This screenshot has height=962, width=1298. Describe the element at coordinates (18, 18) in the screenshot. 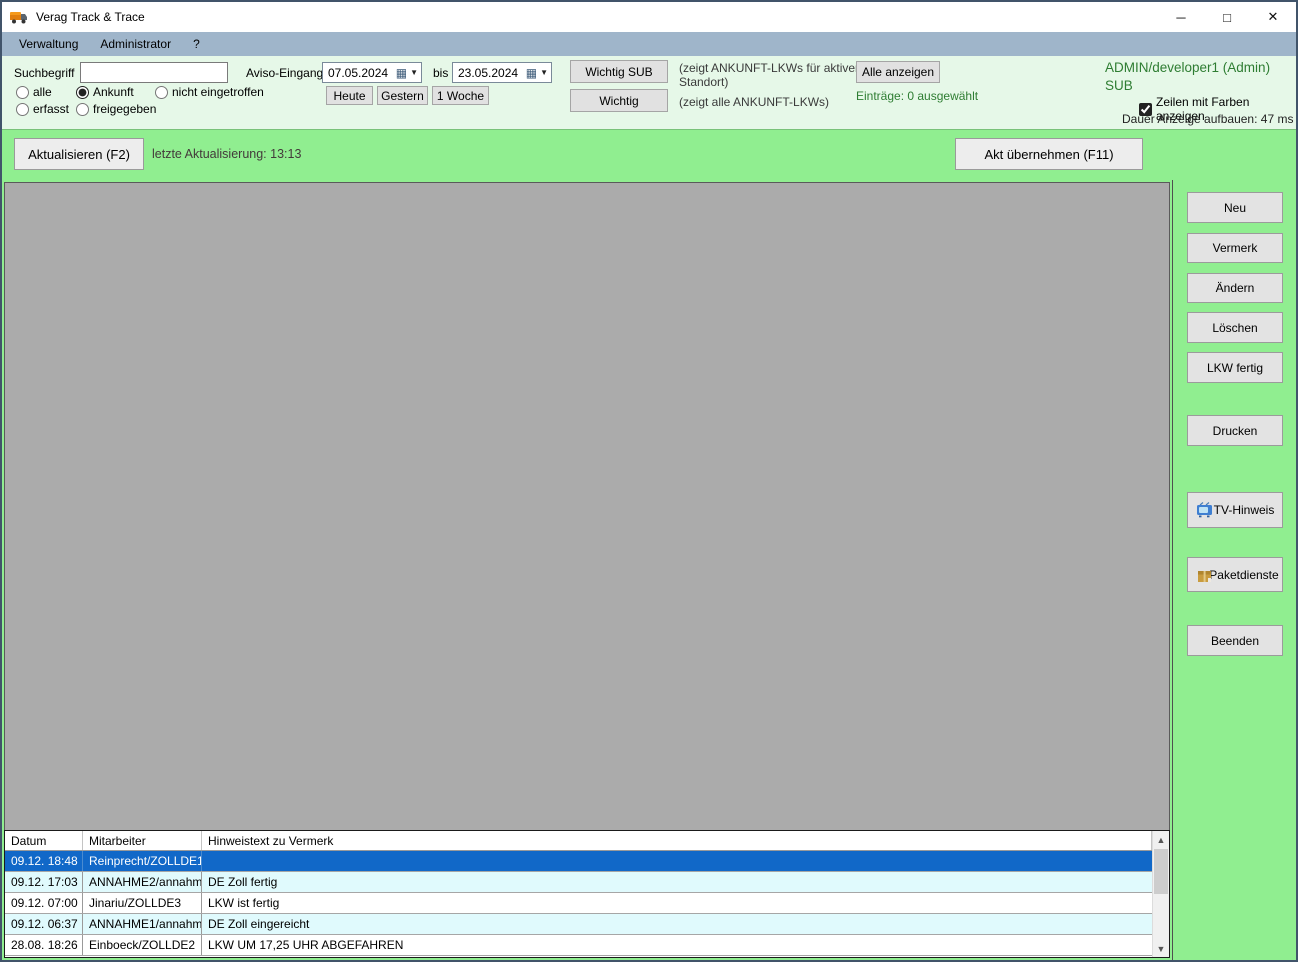

I see `truck-icon` at that location.